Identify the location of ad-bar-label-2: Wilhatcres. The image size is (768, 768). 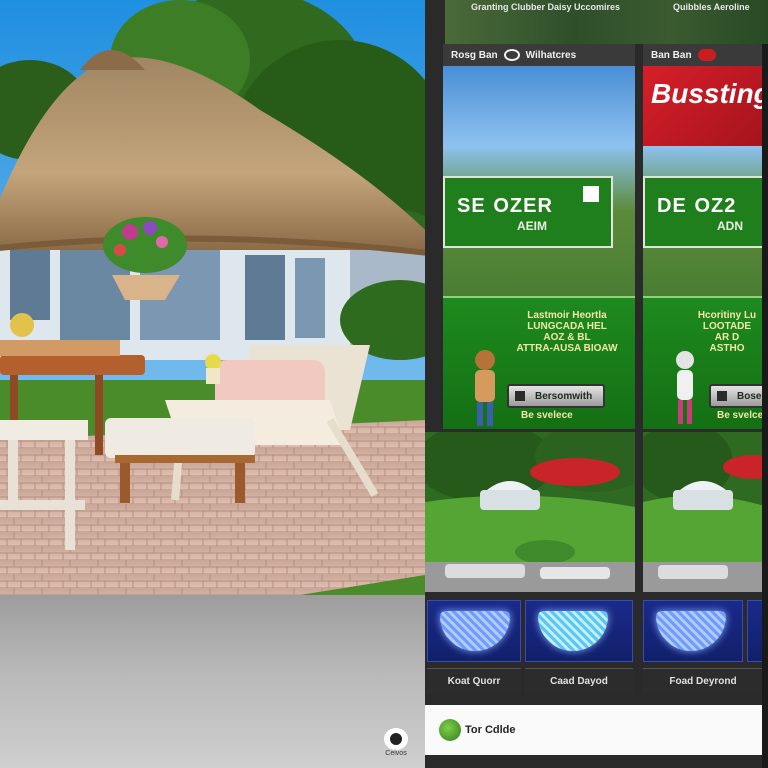
(551, 55).